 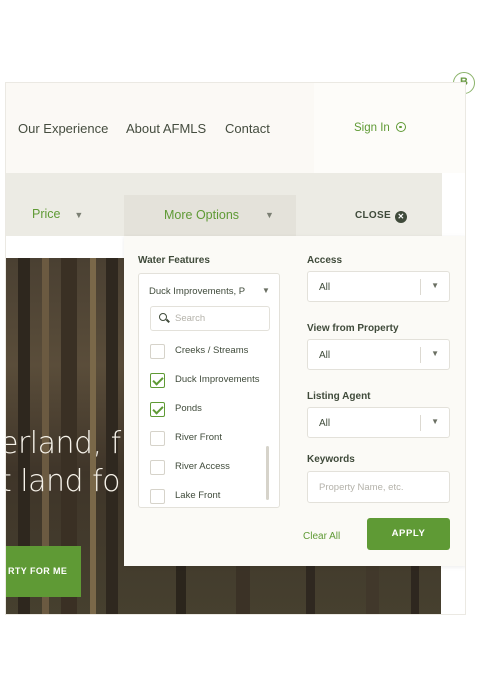 What do you see at coordinates (378, 354) in the screenshot?
I see `view-from-property-select: All ▼` at bounding box center [378, 354].